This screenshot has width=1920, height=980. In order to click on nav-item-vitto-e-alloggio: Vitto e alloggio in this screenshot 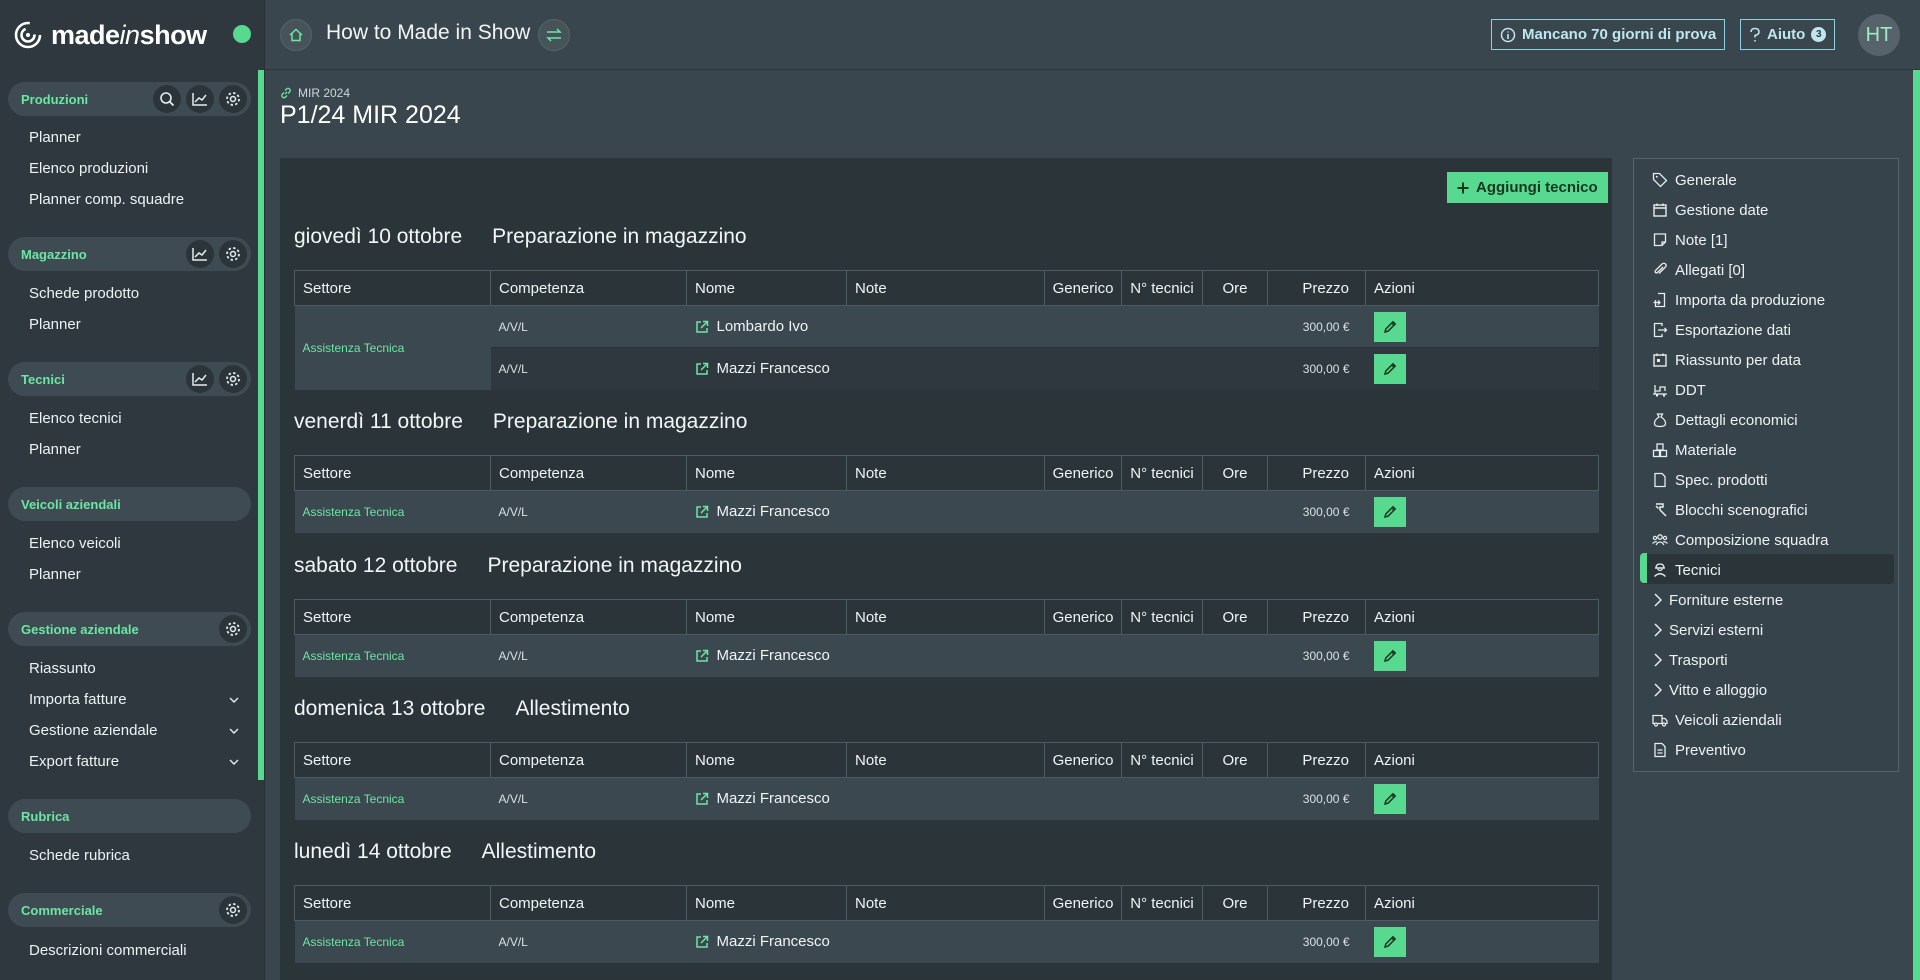, I will do `click(1709, 690)`.